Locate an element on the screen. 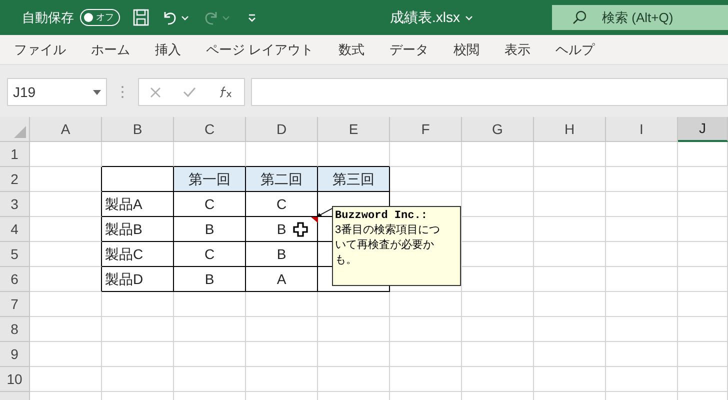  autosave-toggle: オフ is located at coordinates (100, 17).